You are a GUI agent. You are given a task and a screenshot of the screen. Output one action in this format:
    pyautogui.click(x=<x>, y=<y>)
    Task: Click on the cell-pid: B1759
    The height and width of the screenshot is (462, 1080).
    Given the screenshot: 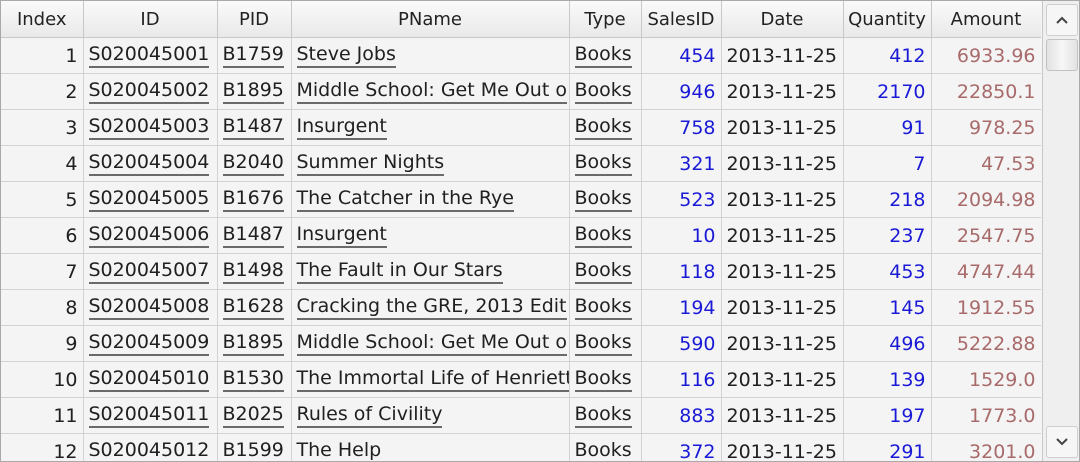 What is the action you would take?
    pyautogui.click(x=254, y=55)
    